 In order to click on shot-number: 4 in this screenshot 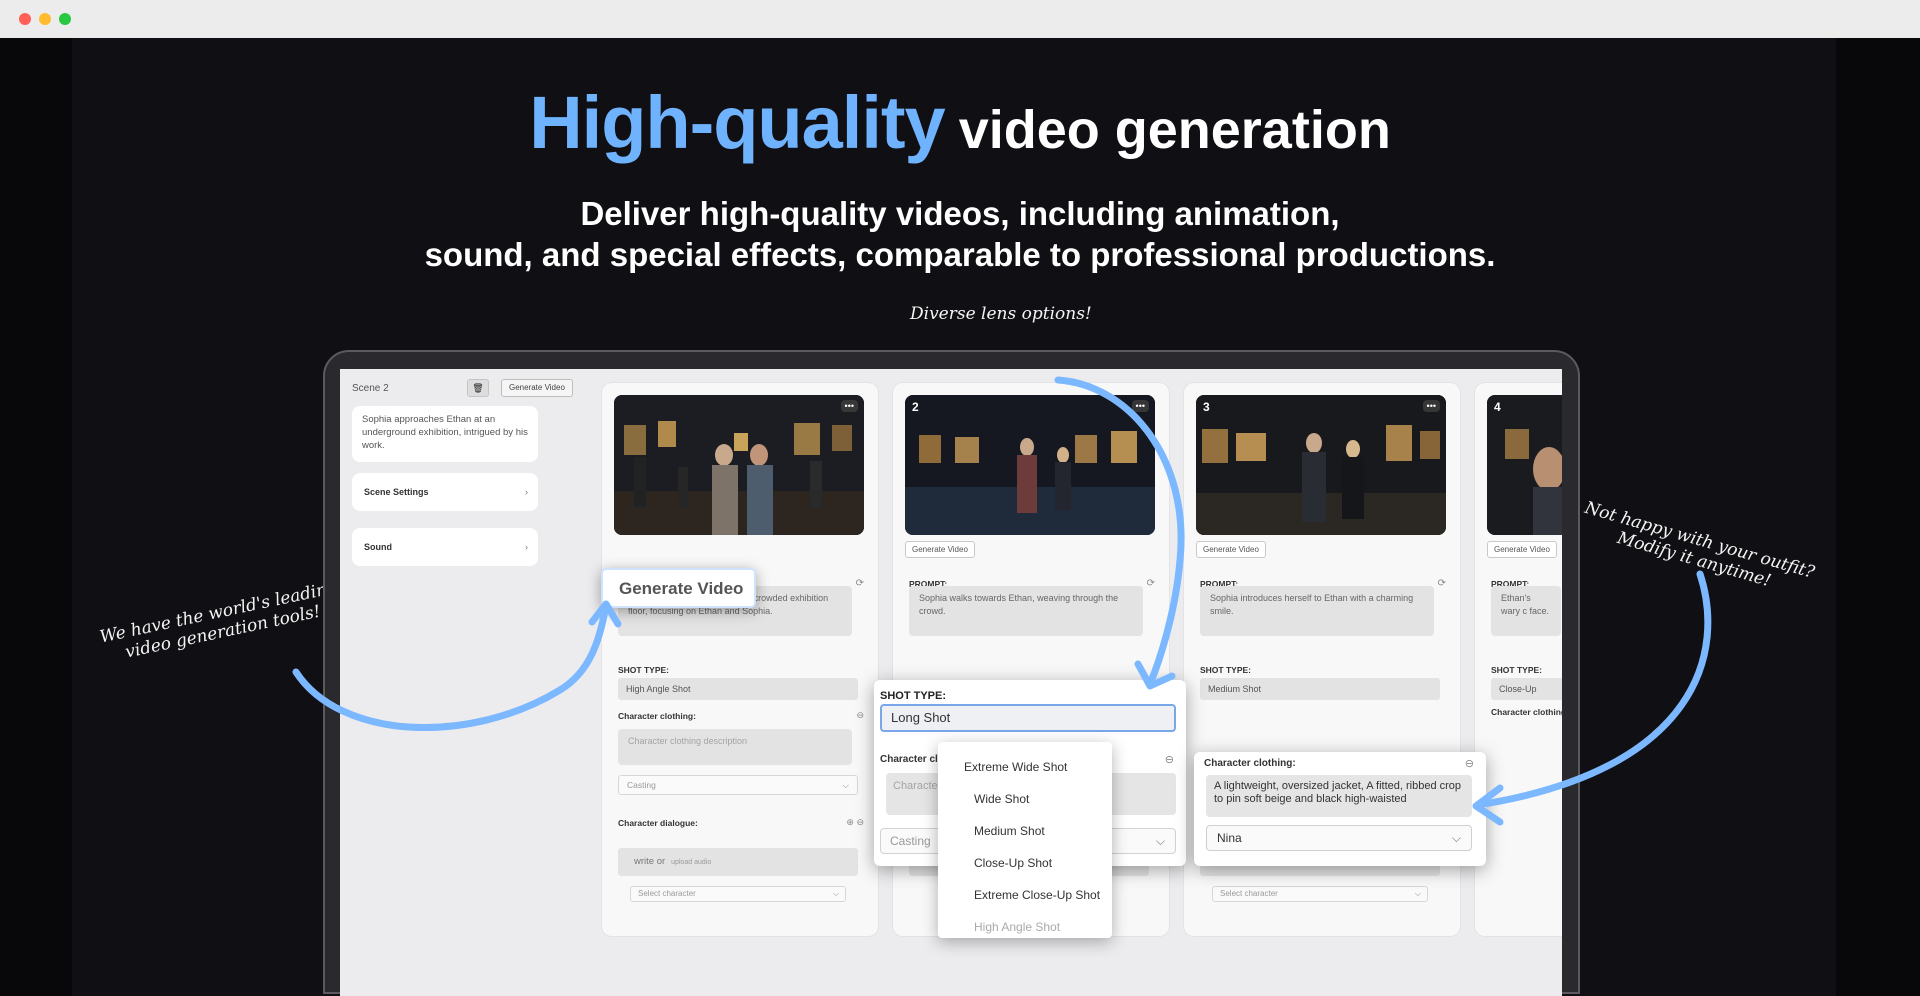, I will do `click(1497, 407)`.